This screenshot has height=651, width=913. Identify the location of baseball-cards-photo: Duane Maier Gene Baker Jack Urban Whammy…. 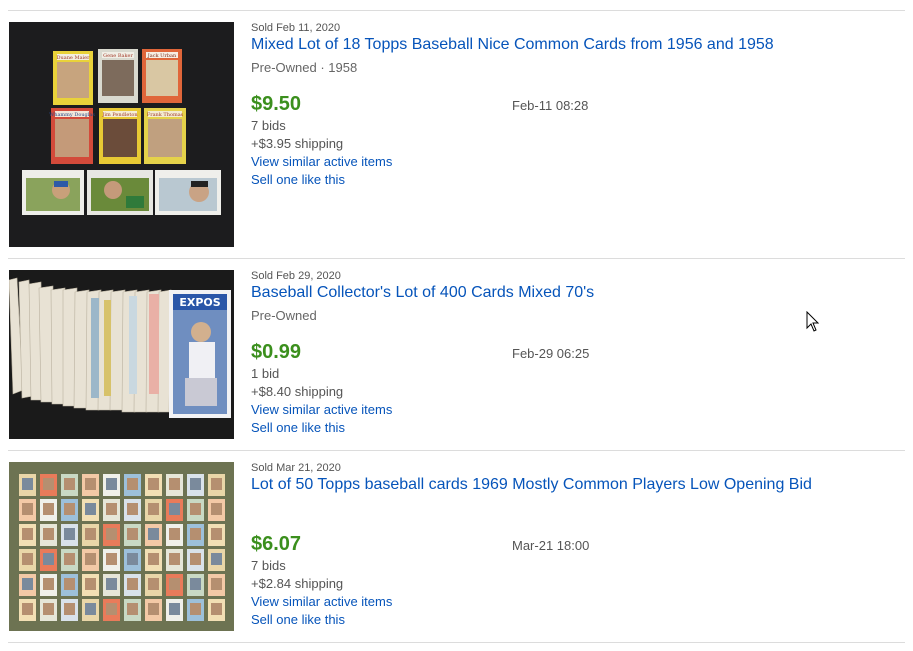
(121, 134).